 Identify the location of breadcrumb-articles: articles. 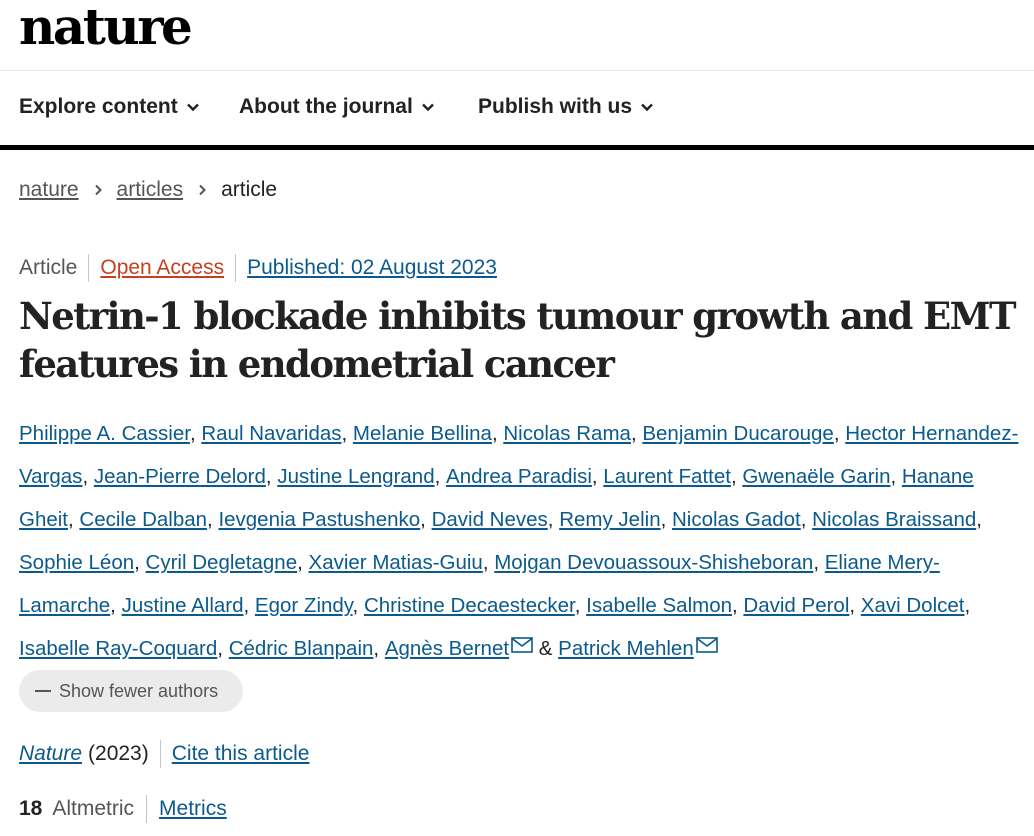
(150, 190).